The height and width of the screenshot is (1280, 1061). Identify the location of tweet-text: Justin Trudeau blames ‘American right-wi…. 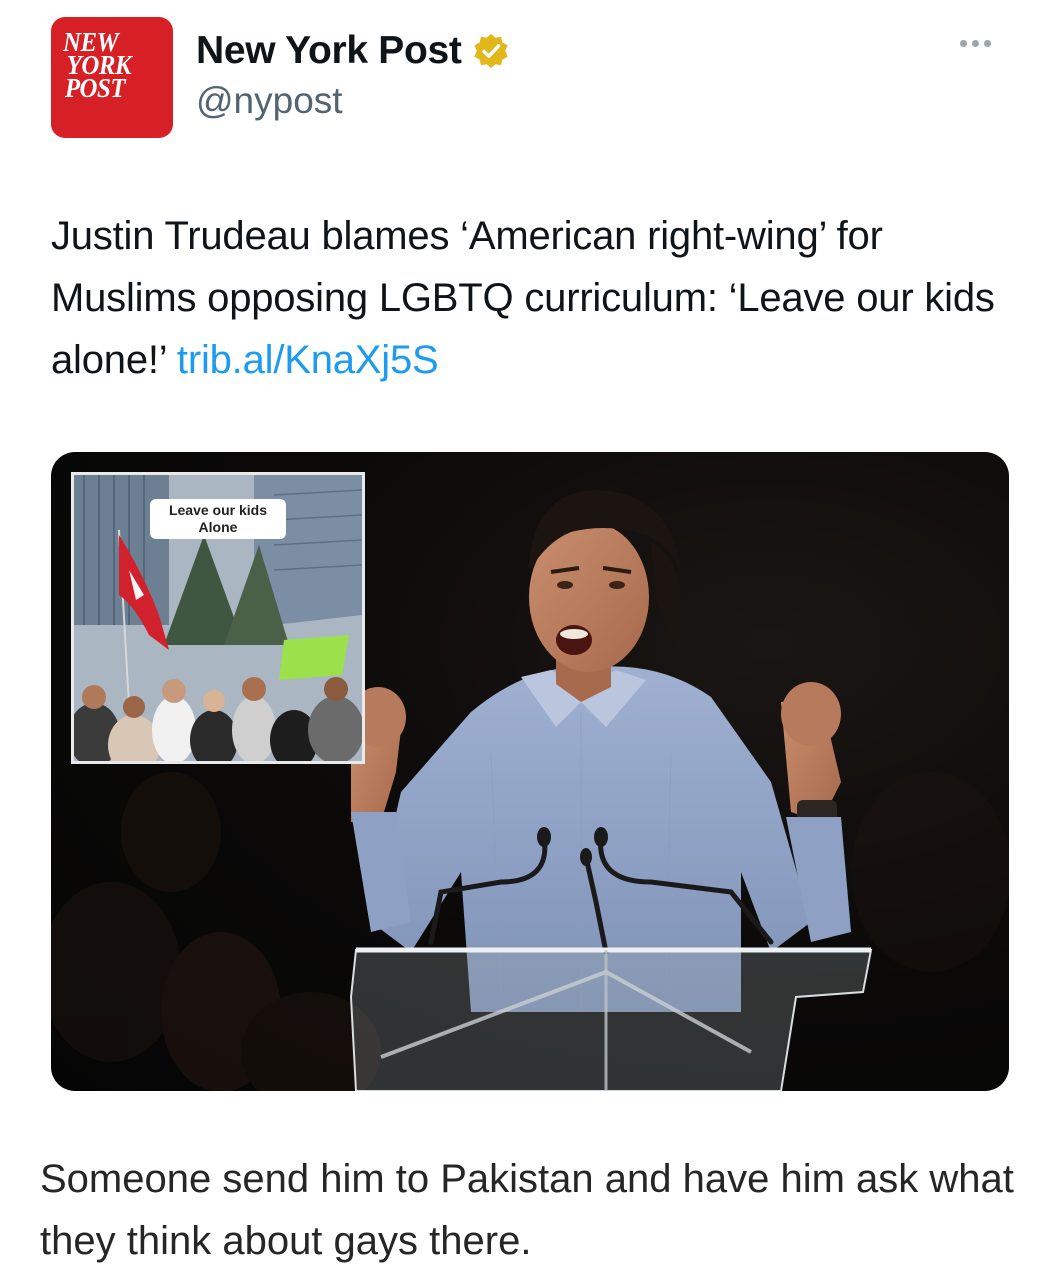
(531, 298).